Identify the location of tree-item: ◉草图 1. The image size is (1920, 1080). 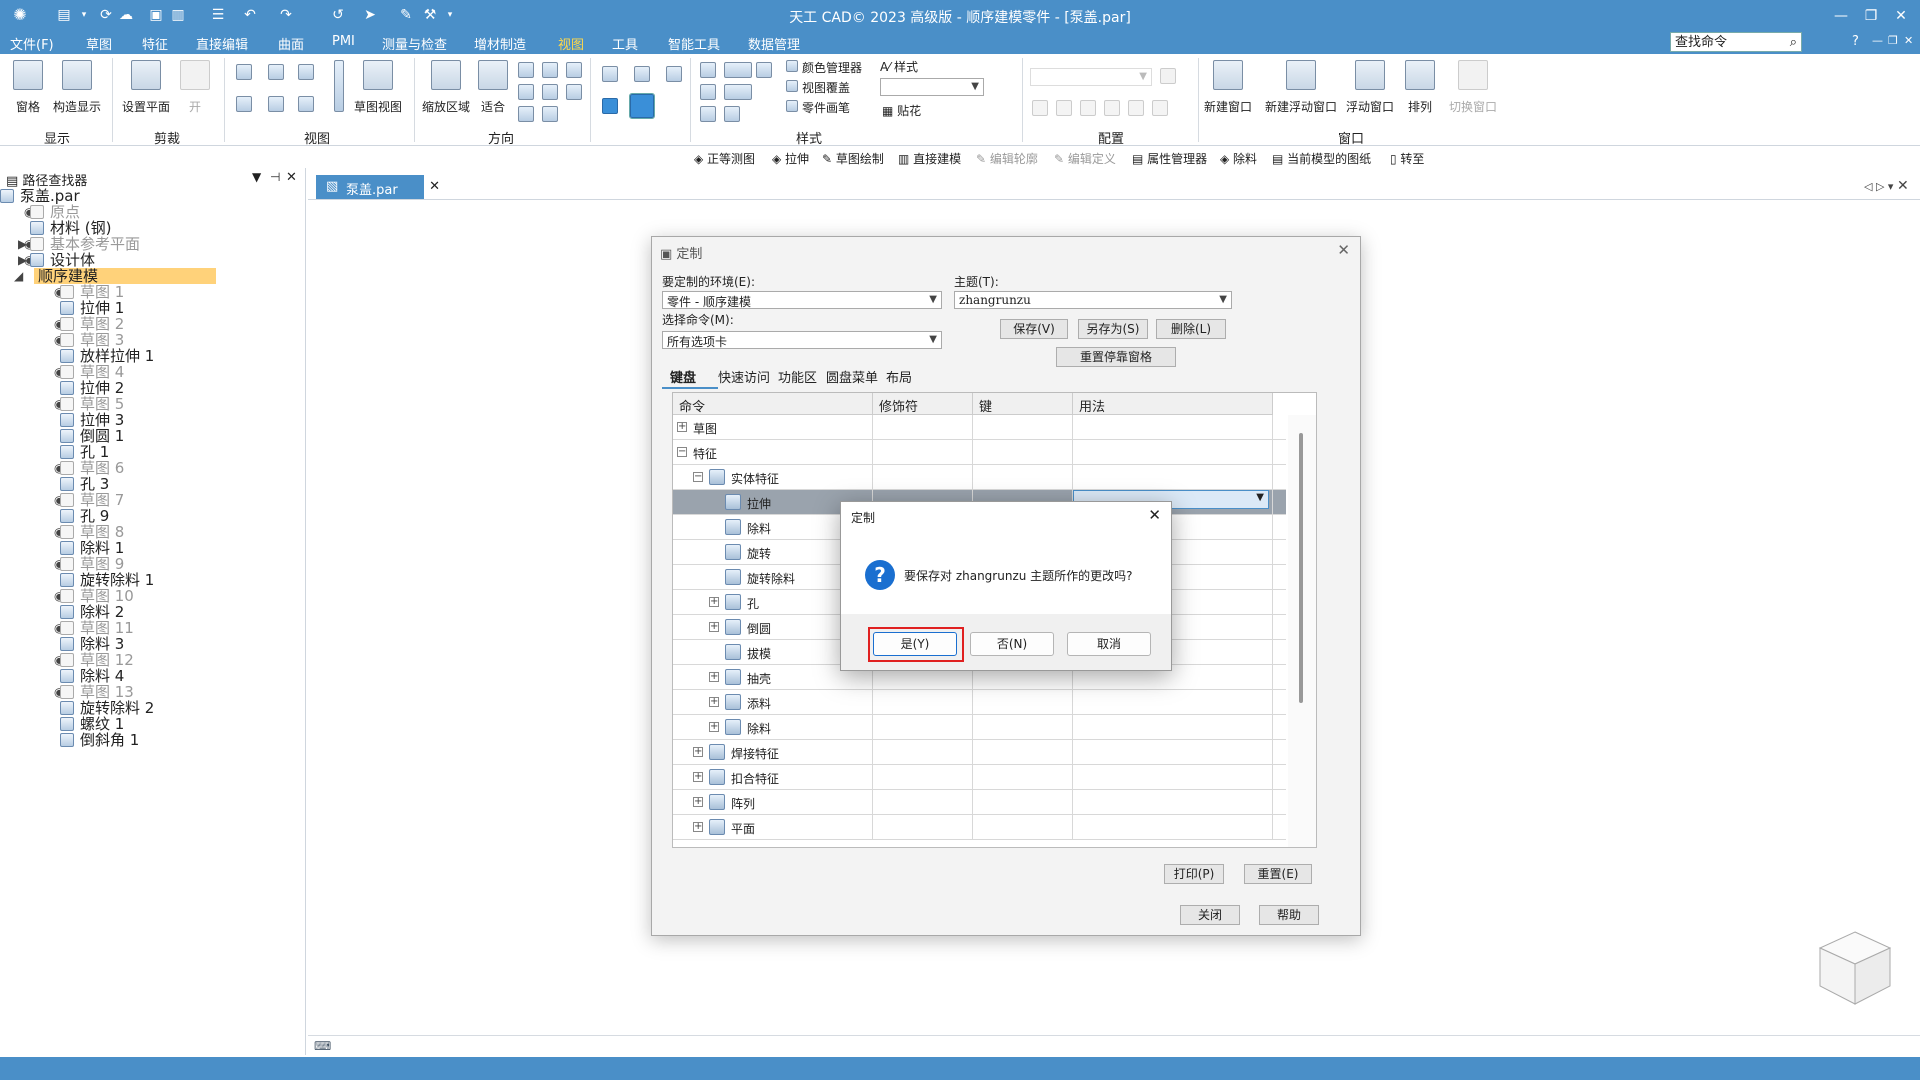
(150, 292).